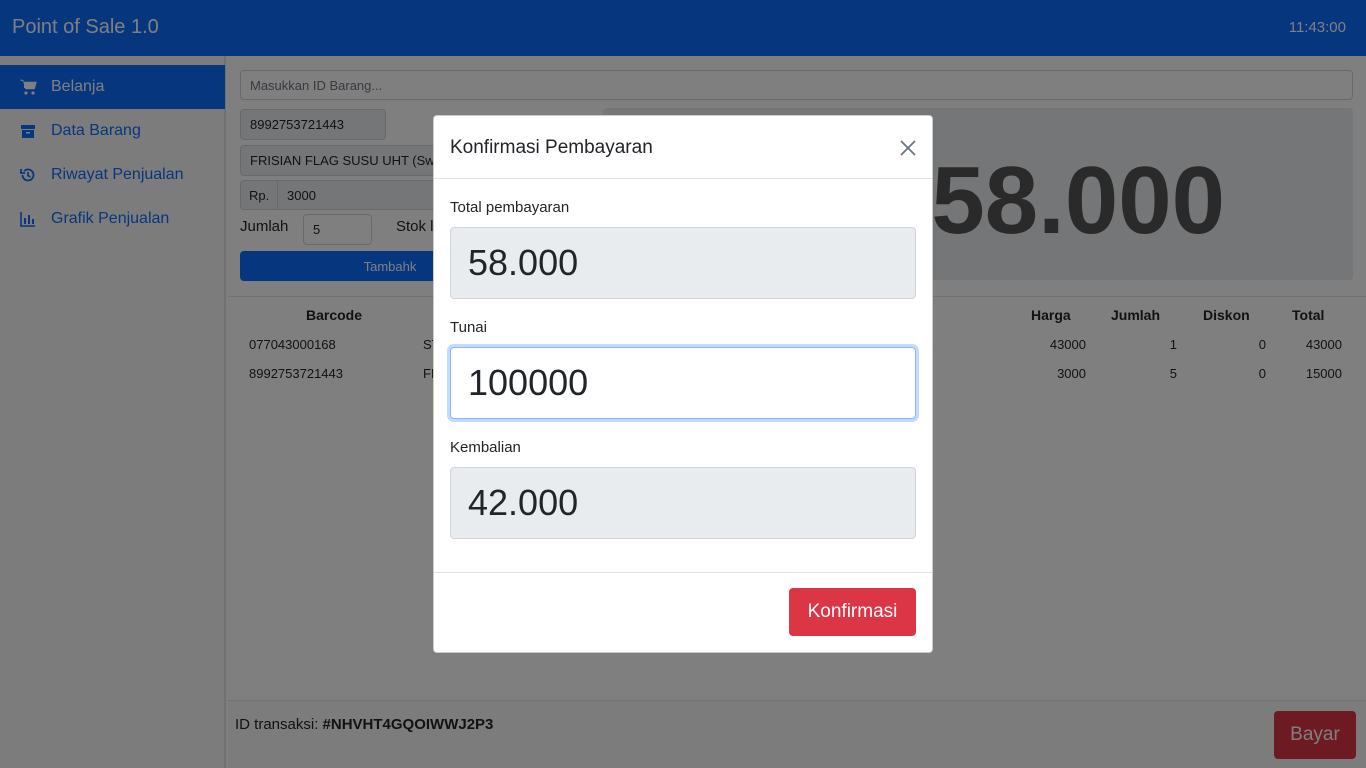 The image size is (1366, 768). What do you see at coordinates (485, 447) in the screenshot?
I see `change-label: Kembalian` at bounding box center [485, 447].